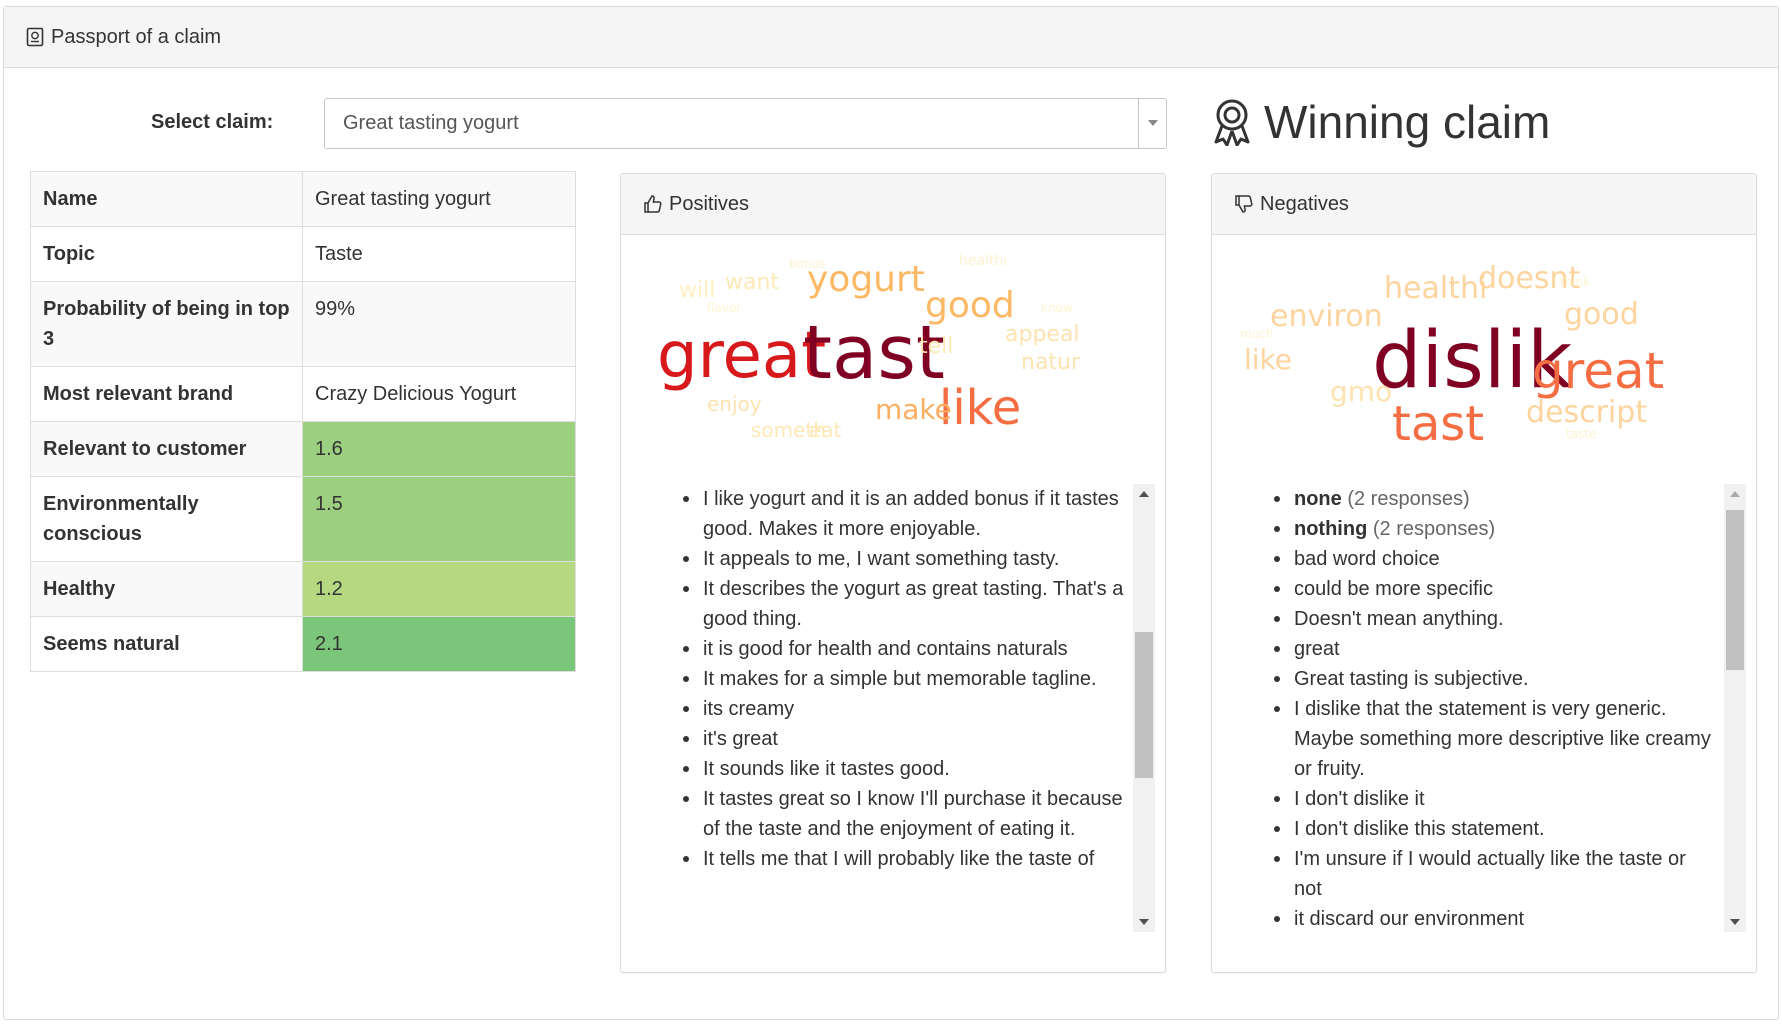  Describe the element at coordinates (1575, 282) in the screenshot. I see `cloud-word: think` at that location.